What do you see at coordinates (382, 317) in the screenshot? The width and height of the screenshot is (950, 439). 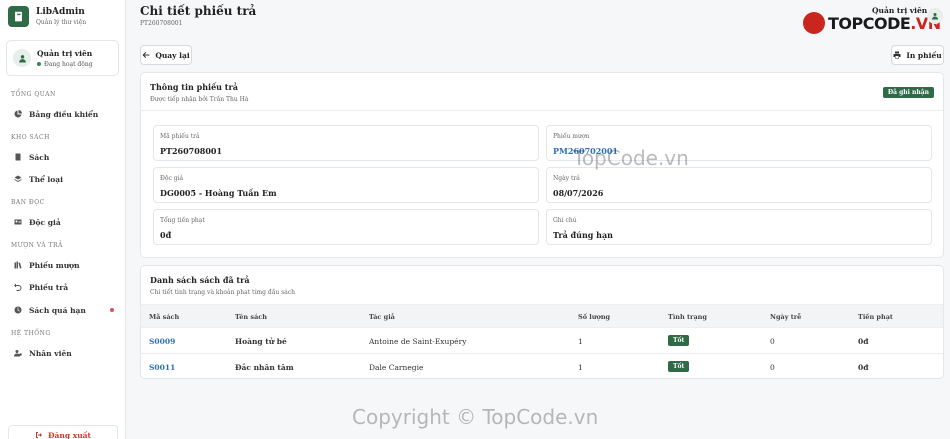 I see `col-author: Tác giả` at bounding box center [382, 317].